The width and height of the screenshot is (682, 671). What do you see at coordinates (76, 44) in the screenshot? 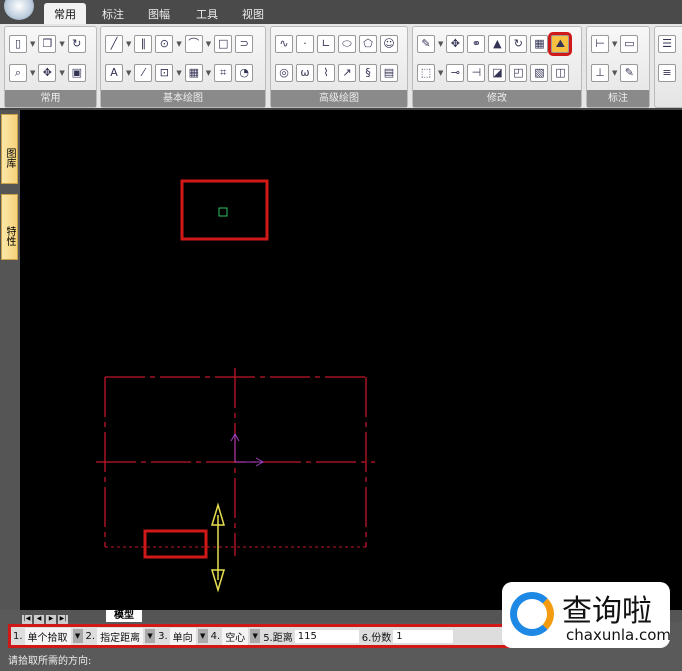
I see `refresh-icon: ↻` at bounding box center [76, 44].